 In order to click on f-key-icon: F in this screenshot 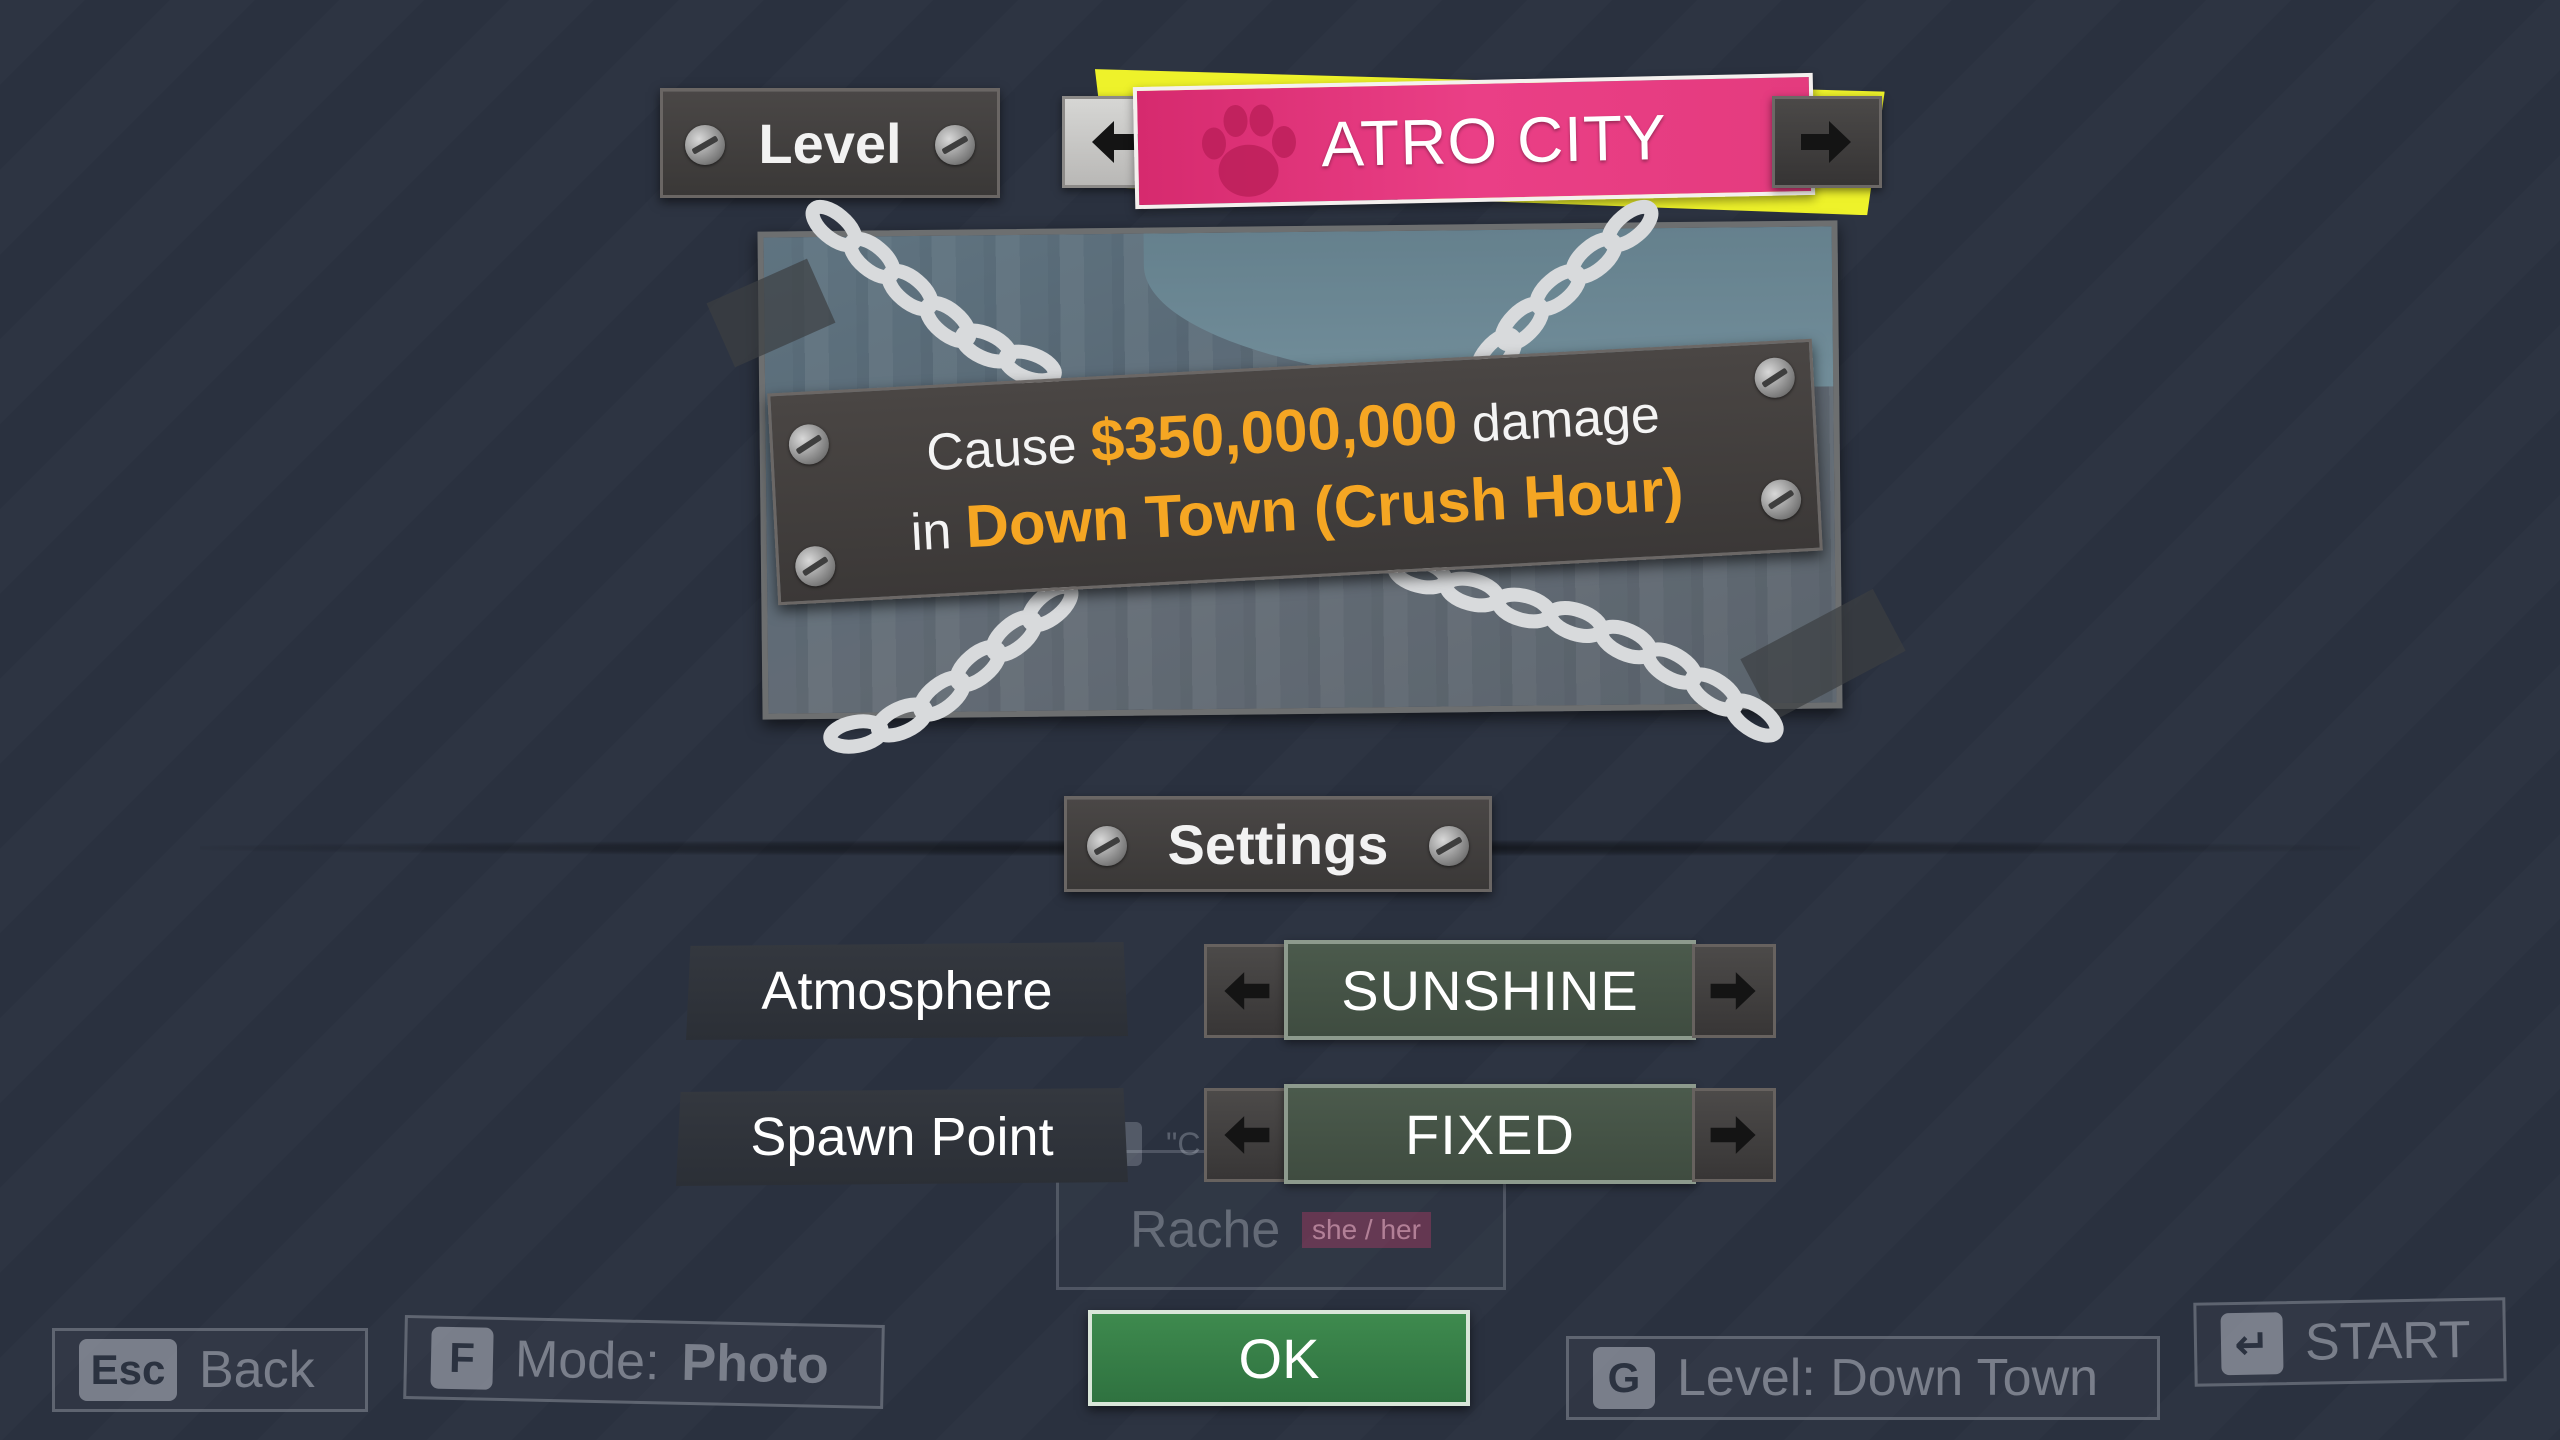, I will do `click(462, 1358)`.